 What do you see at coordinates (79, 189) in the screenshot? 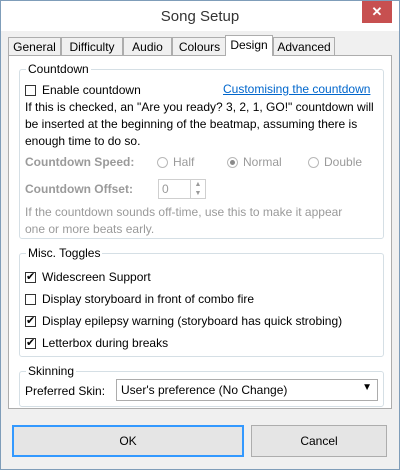
I see `countdown-offset-label: Countdown Offset:` at bounding box center [79, 189].